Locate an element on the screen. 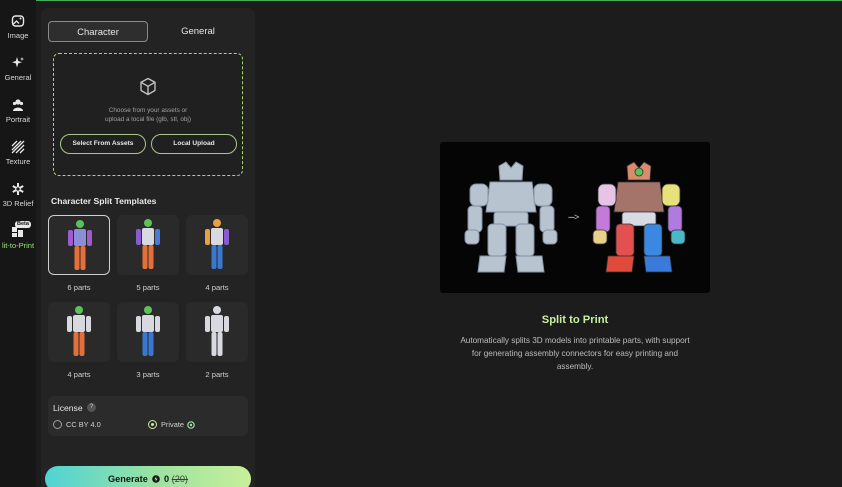 The image size is (842, 487). rail-item-image: Image is located at coordinates (18, 27).